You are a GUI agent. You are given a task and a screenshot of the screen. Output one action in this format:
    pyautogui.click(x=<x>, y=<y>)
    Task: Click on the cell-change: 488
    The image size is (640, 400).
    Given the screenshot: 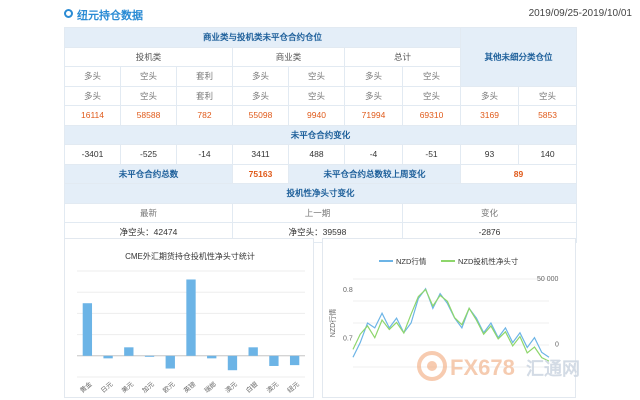 What is the action you would take?
    pyautogui.click(x=316, y=154)
    